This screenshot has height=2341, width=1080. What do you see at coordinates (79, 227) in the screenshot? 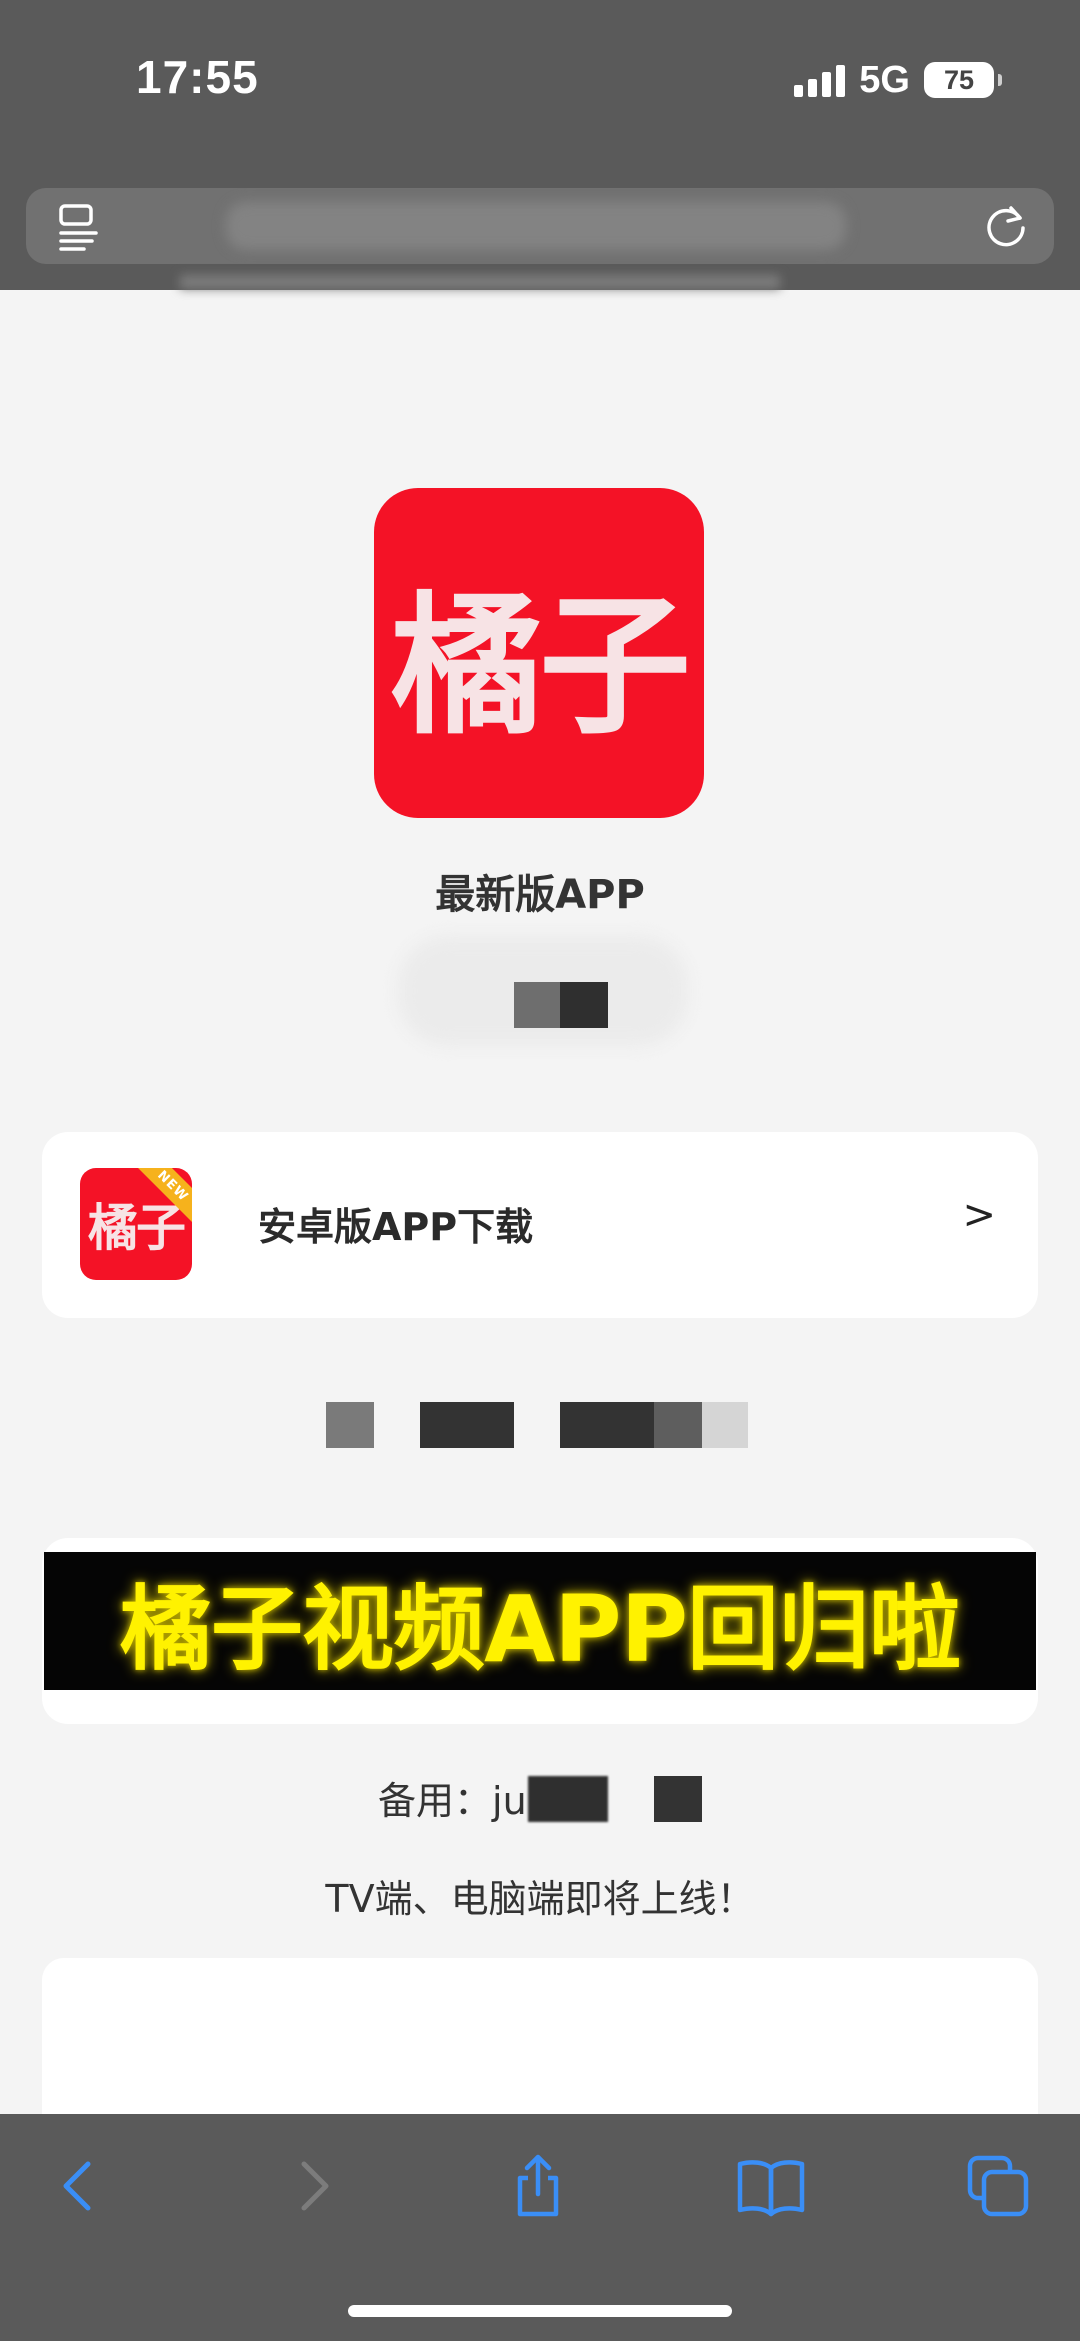
I see `tabs-icon` at bounding box center [79, 227].